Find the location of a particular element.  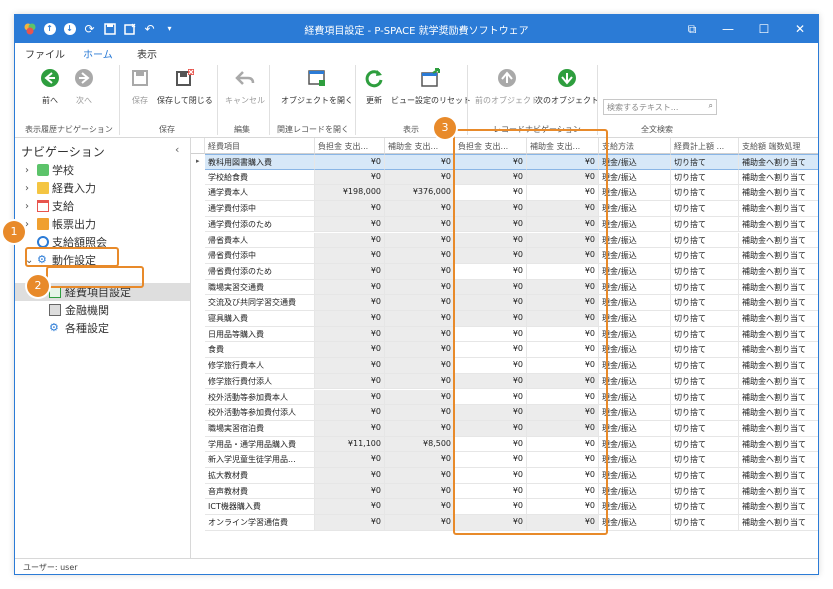

table-cell: 職場実習宿泊費 is located at coordinates (260, 428).